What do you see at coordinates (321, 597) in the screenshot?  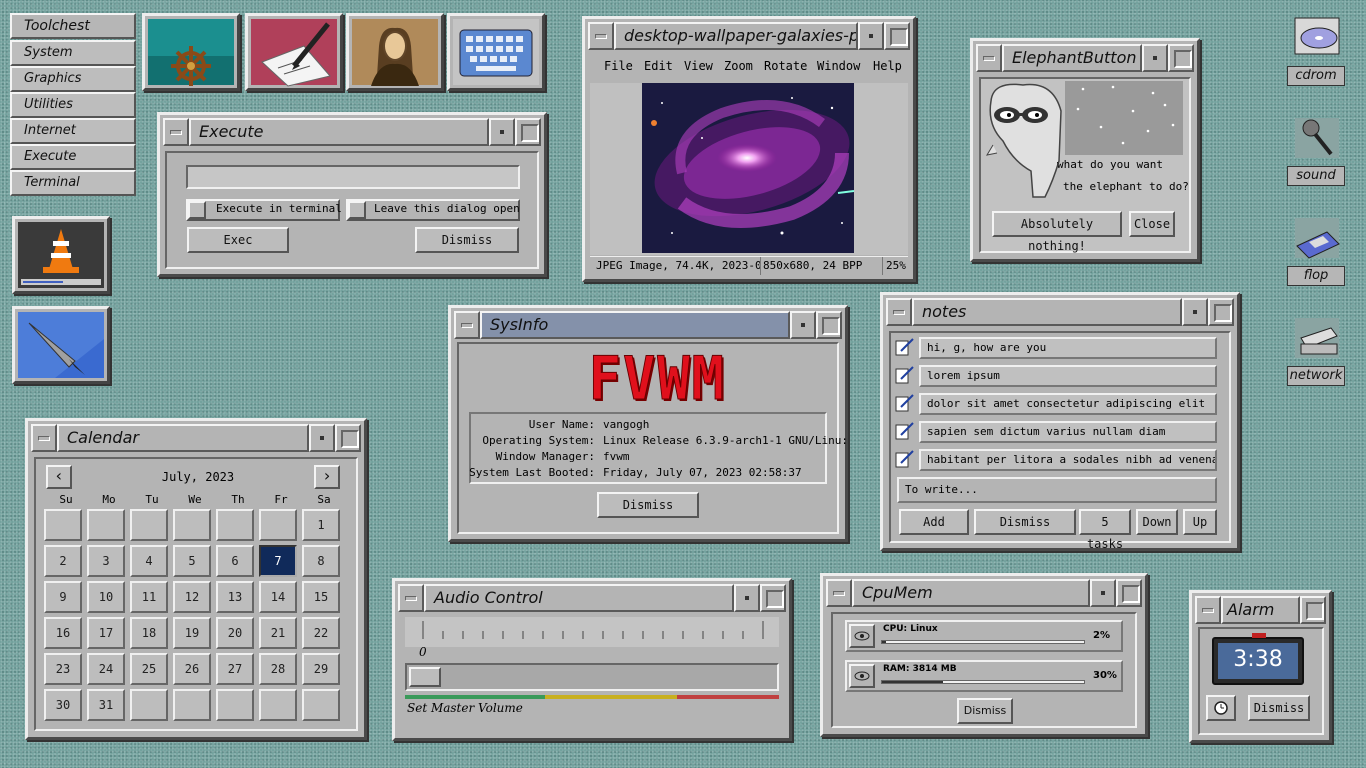 I see `calendar-day: 15` at bounding box center [321, 597].